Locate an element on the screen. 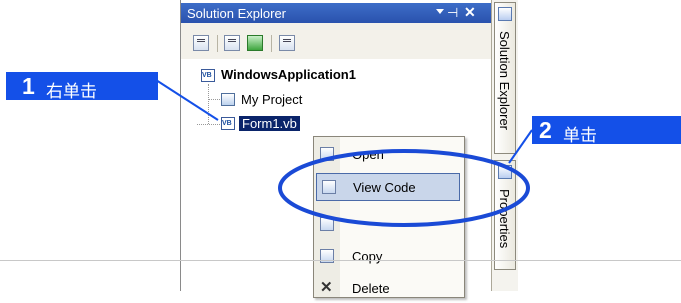 The image size is (681, 303). step-instruction: 单击 is located at coordinates (580, 135).